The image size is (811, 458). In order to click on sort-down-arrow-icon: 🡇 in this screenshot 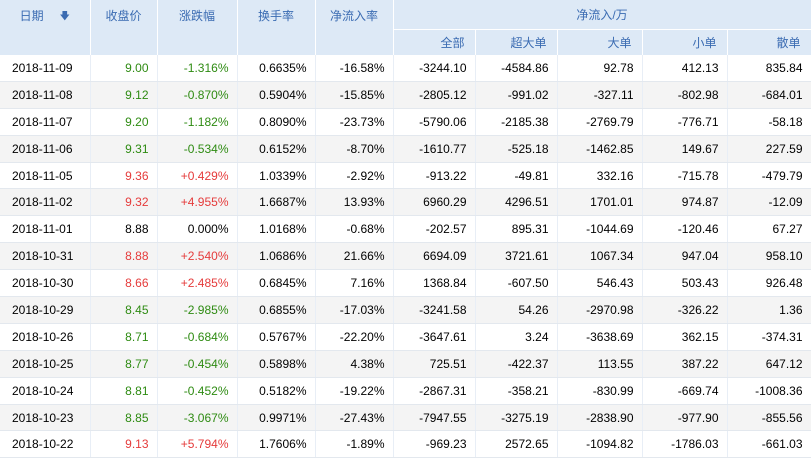, I will do `click(65, 17)`.